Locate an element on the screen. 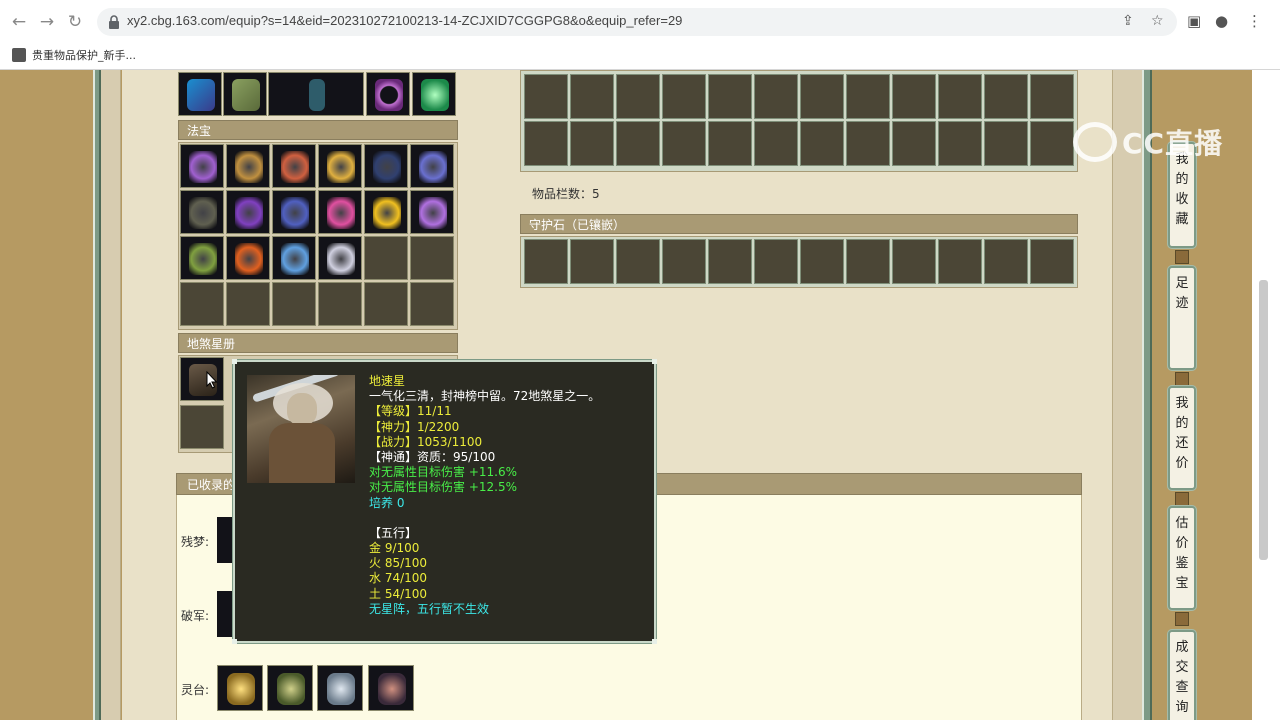 This screenshot has height=720, width=1280. profile-icon: ● is located at coordinates (1221, 21).